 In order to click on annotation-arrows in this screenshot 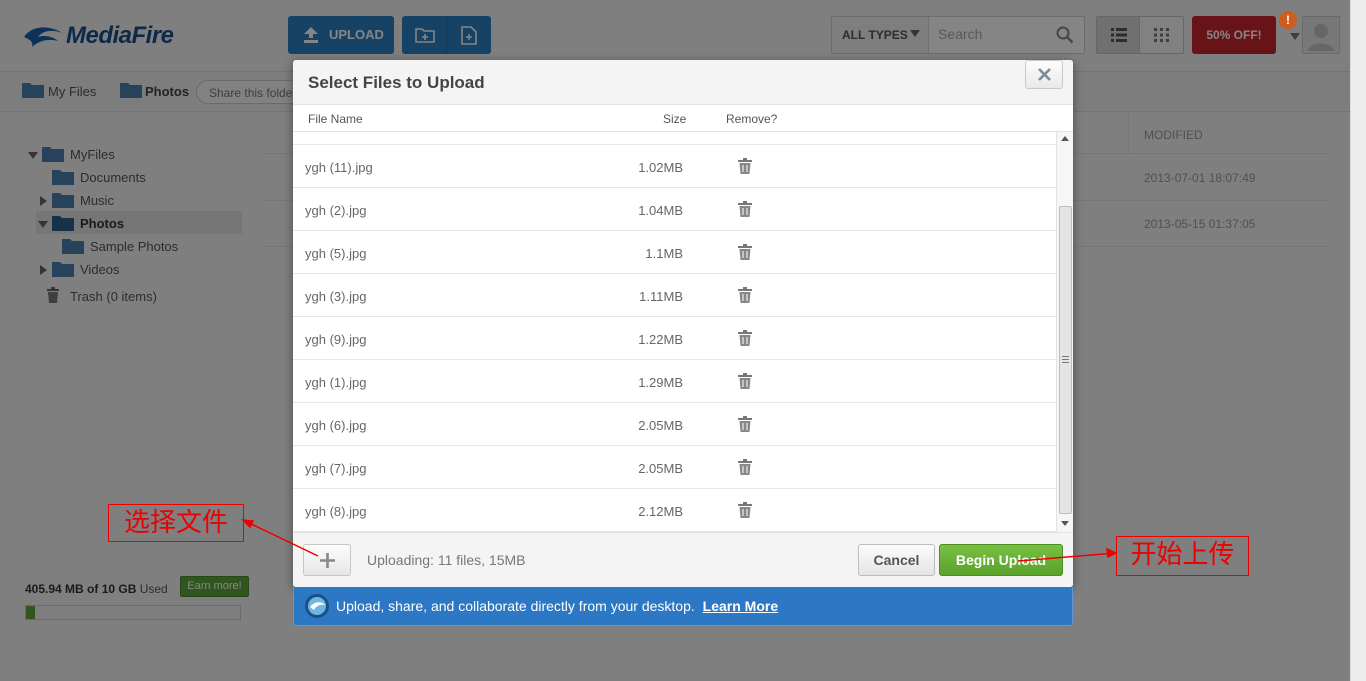, I will do `click(679, 540)`.